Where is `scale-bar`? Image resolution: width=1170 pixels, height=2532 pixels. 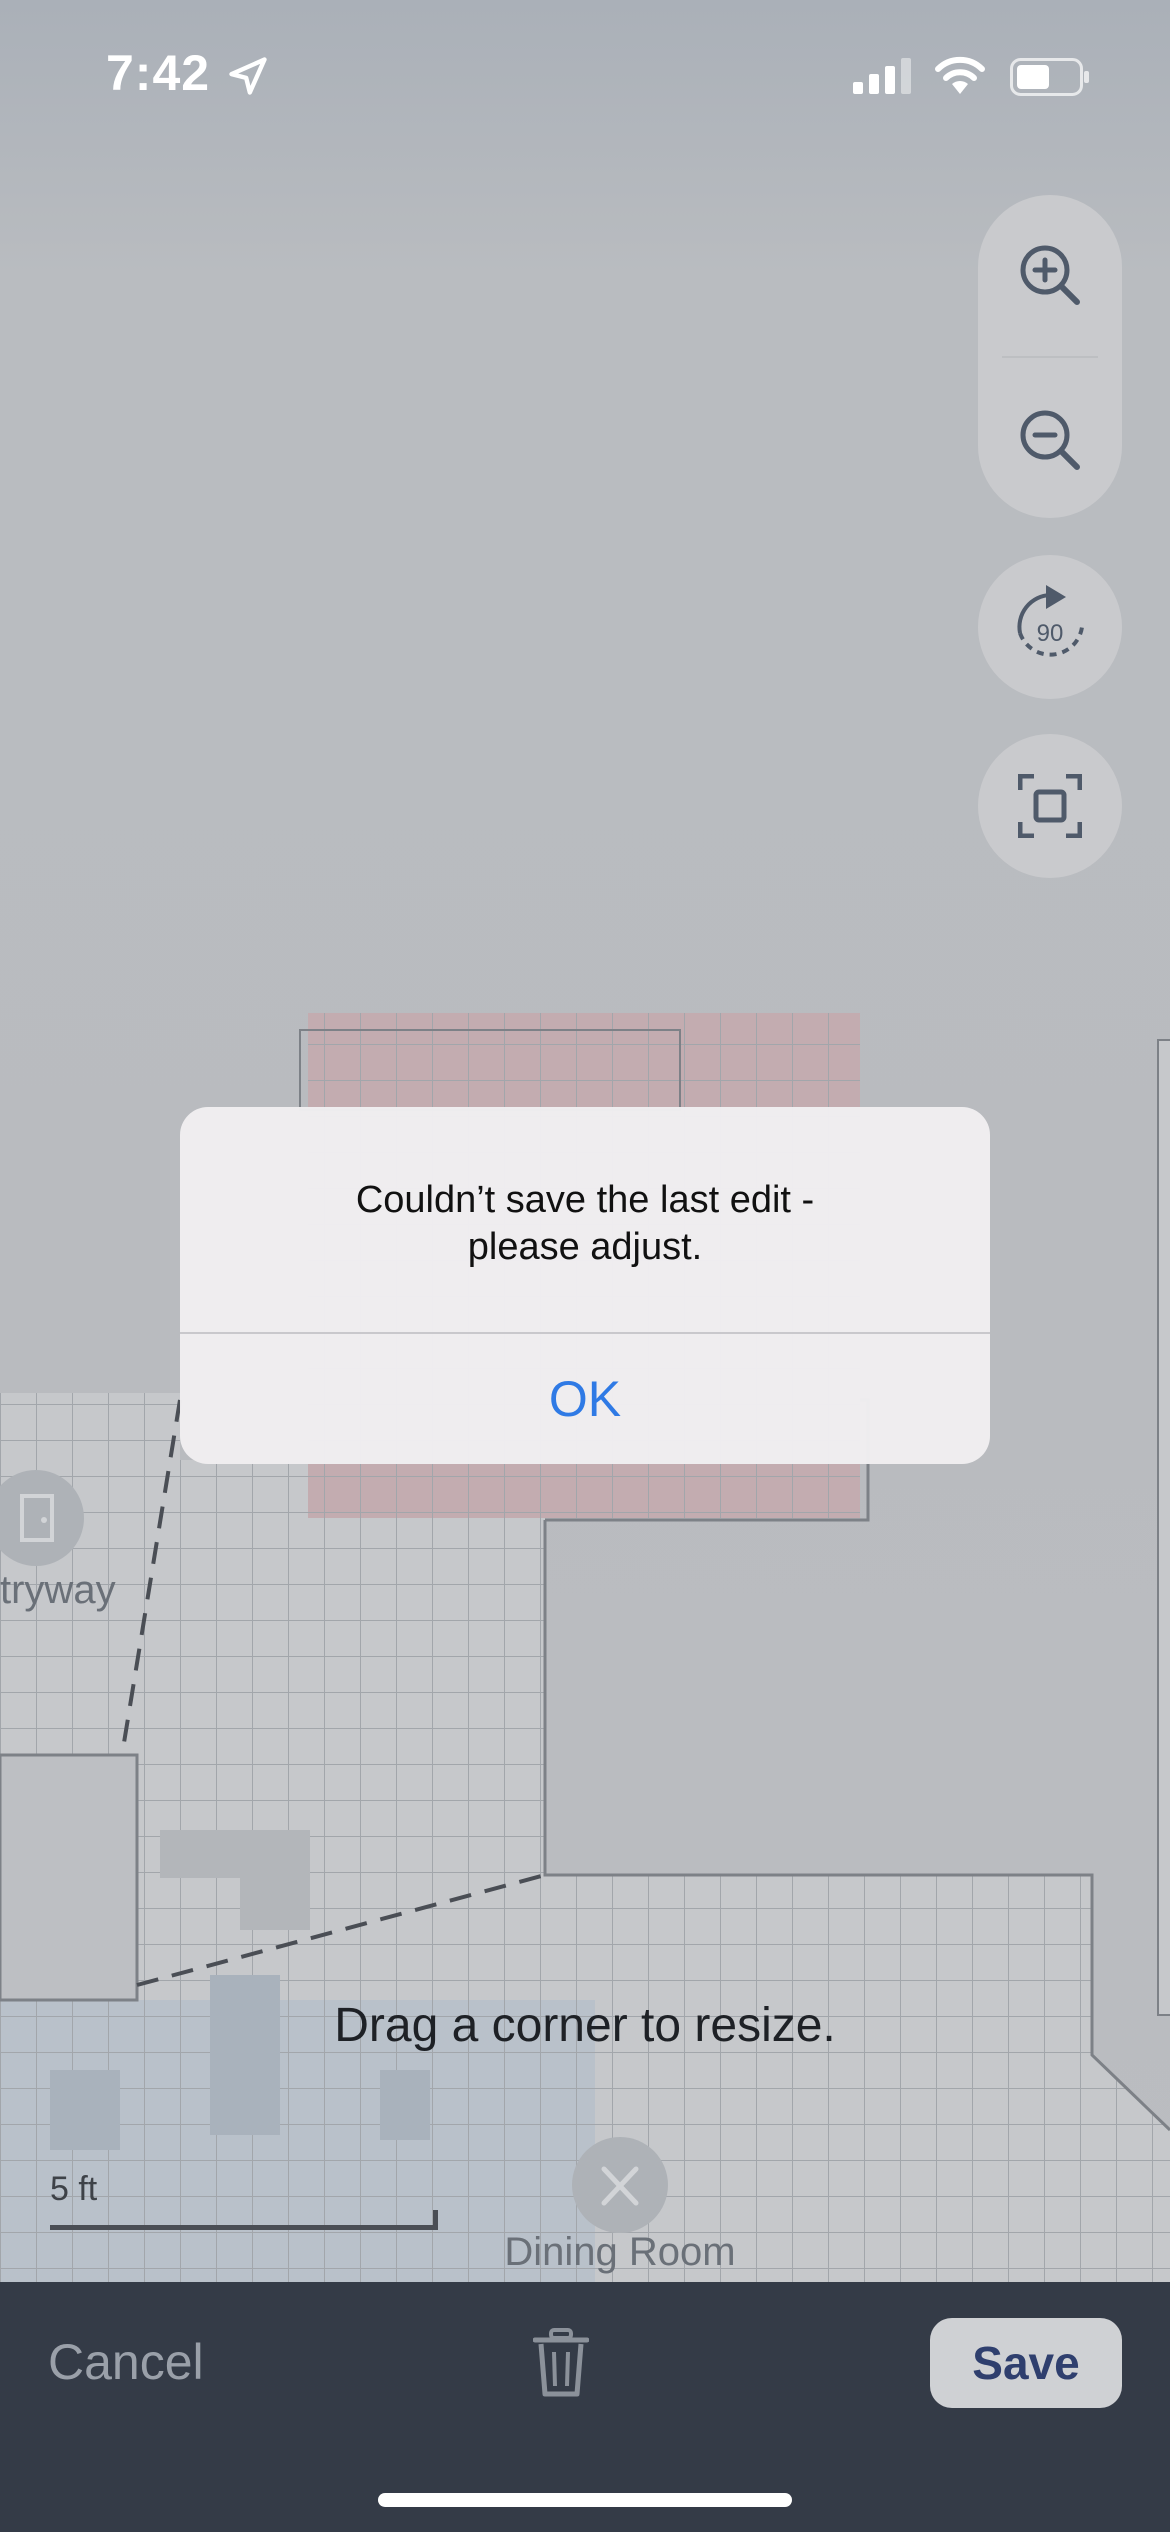 scale-bar is located at coordinates (244, 2220).